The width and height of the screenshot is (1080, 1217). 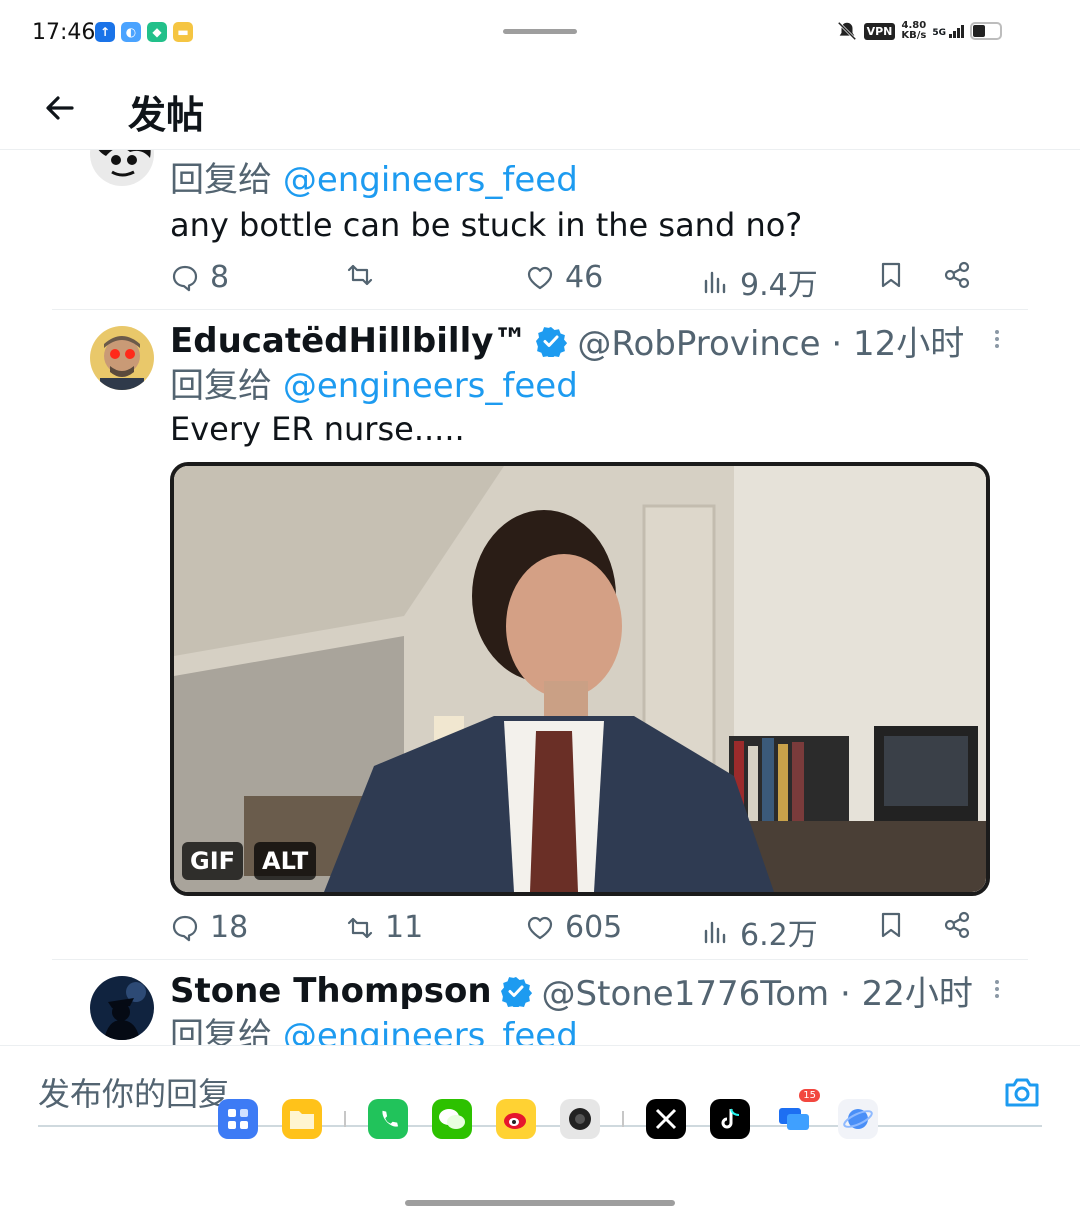 What do you see at coordinates (584, 277) in the screenshot?
I see `like-count: 46` at bounding box center [584, 277].